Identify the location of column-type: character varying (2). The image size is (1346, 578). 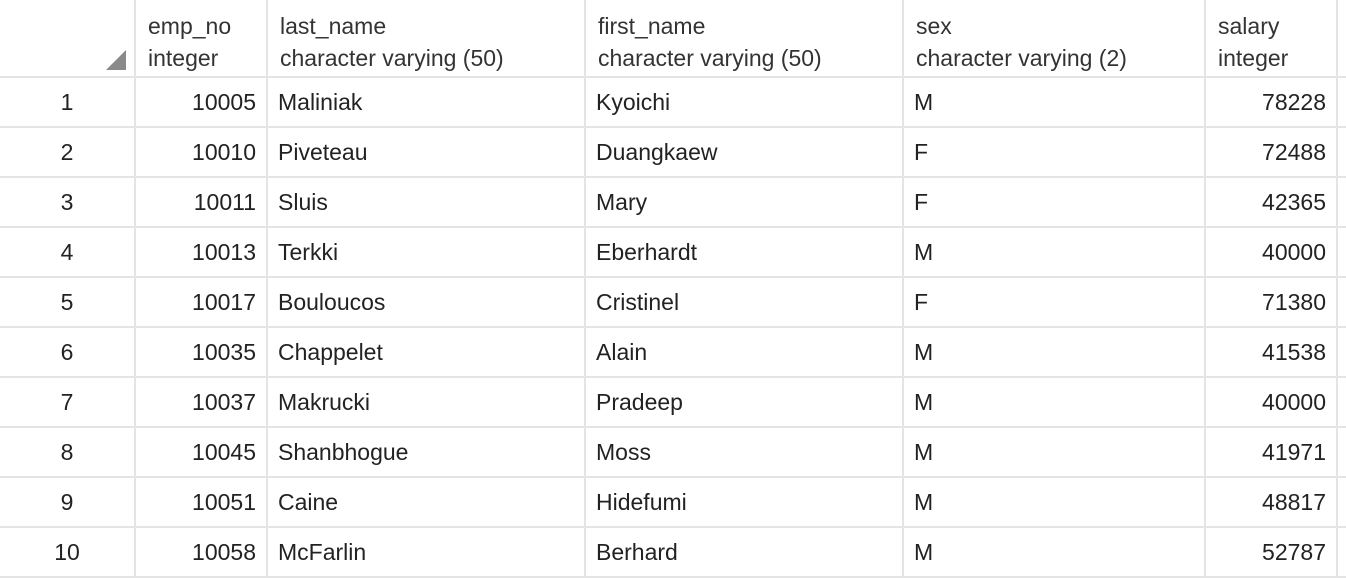
(1021, 58).